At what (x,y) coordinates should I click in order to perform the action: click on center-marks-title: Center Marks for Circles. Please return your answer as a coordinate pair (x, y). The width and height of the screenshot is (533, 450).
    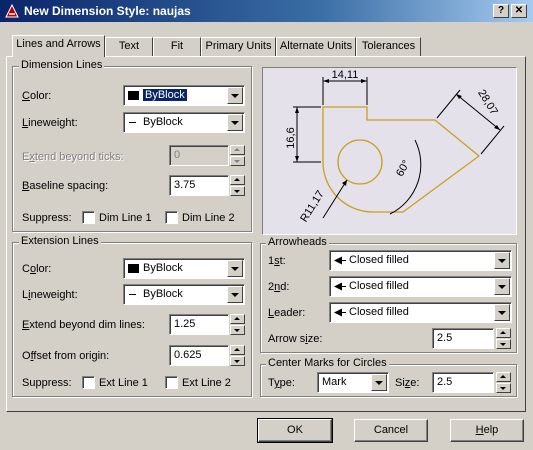
    Looking at the image, I should click on (327, 363).